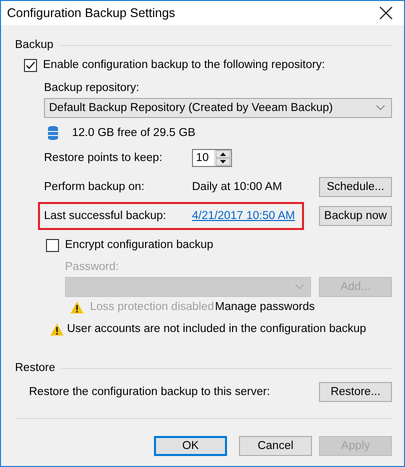  What do you see at coordinates (386, 13) in the screenshot?
I see `close-icon` at bounding box center [386, 13].